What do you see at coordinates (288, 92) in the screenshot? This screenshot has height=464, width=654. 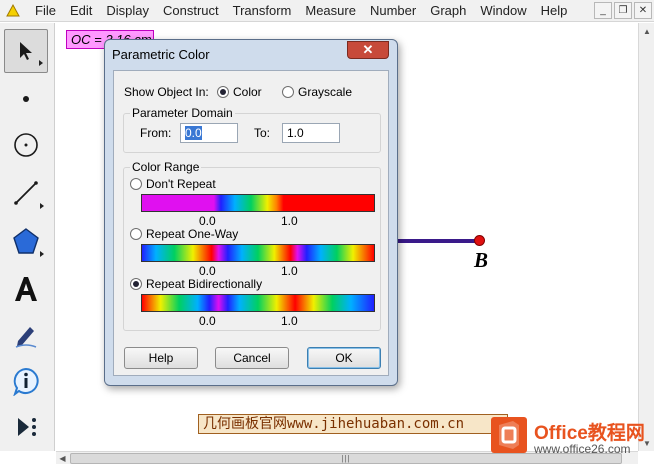 I see `grayscale-radio` at bounding box center [288, 92].